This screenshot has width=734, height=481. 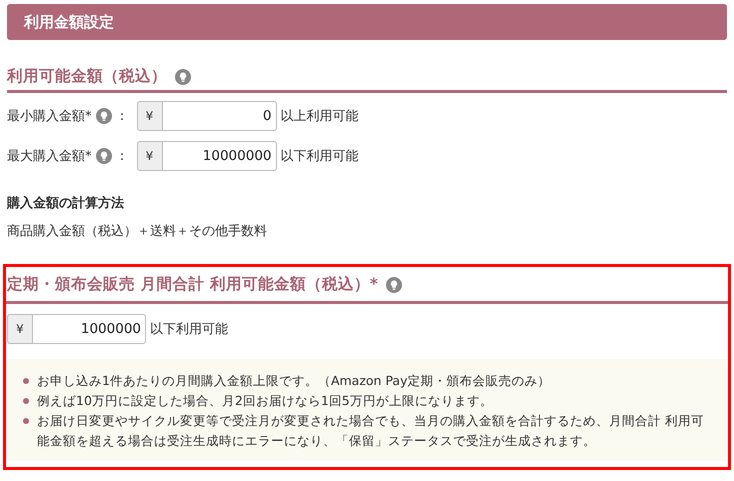 I want to click on note-text: お届け日変更やサイクル変更等で受注月が変更された場合でも、当月の購入金額を合計するため、月間合計 利用可能金額を超える場合は受注生成時にエラーになり、「保留」ステータスで受注が生成されます。, so click(x=371, y=431).